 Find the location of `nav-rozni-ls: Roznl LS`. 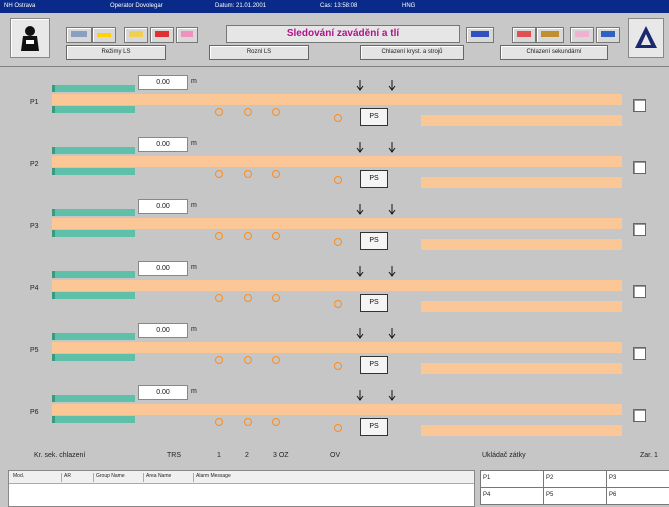

nav-rozni-ls: Roznl LS is located at coordinates (259, 52).